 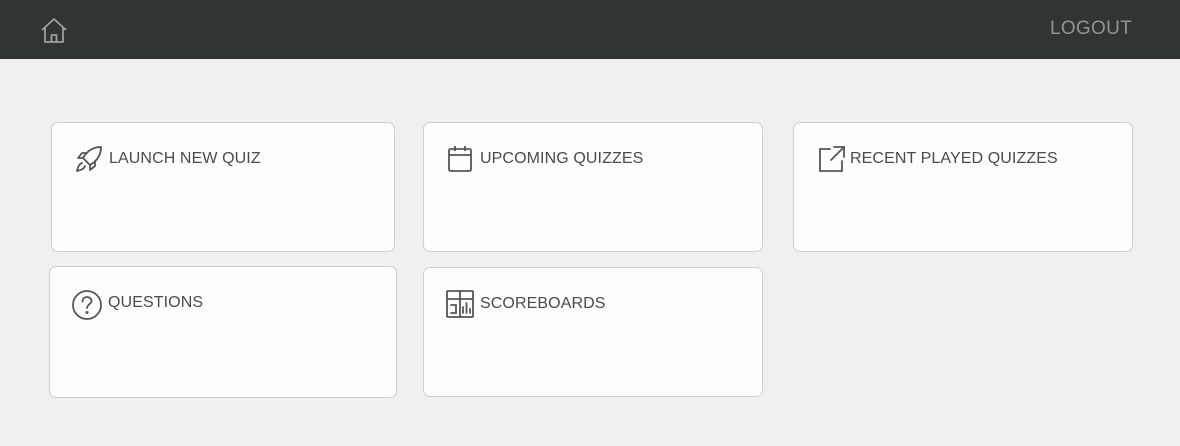 What do you see at coordinates (593, 332) in the screenshot?
I see `scoreboards-card: SCOREBOARDS` at bounding box center [593, 332].